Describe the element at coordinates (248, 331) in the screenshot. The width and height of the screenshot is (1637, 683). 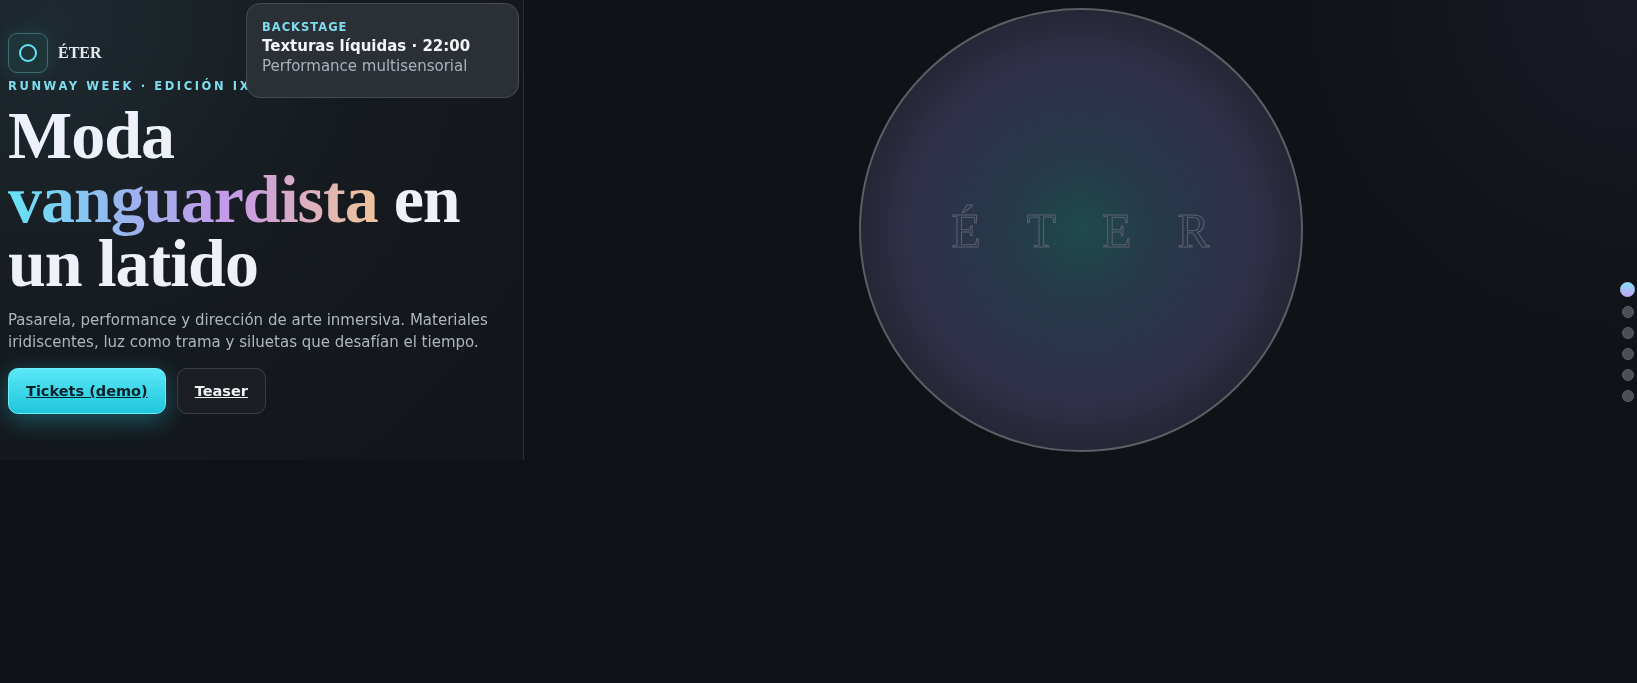
I see `description: Pasarela, performance y dirección de arte inmersiva. Materiales iridiscentes, luz como trama y siluetas que desafían el tiempo.` at that location.